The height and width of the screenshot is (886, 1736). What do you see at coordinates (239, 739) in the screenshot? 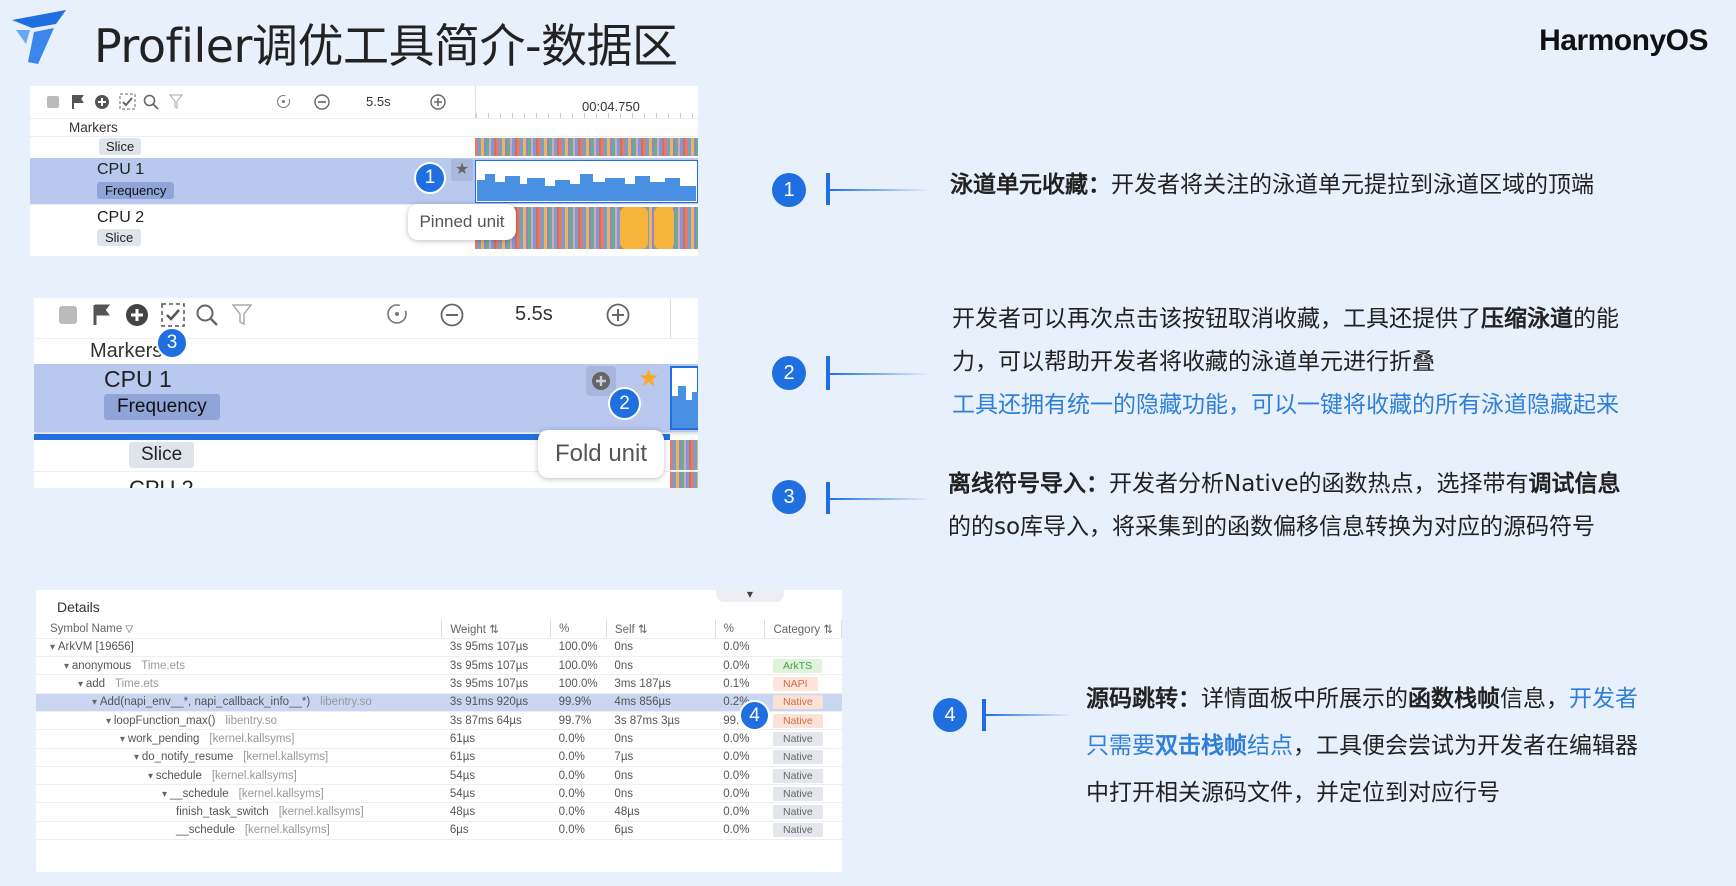
I see `symbol-cell: ▾ work_pending [kernel.kallsyms]` at bounding box center [239, 739].